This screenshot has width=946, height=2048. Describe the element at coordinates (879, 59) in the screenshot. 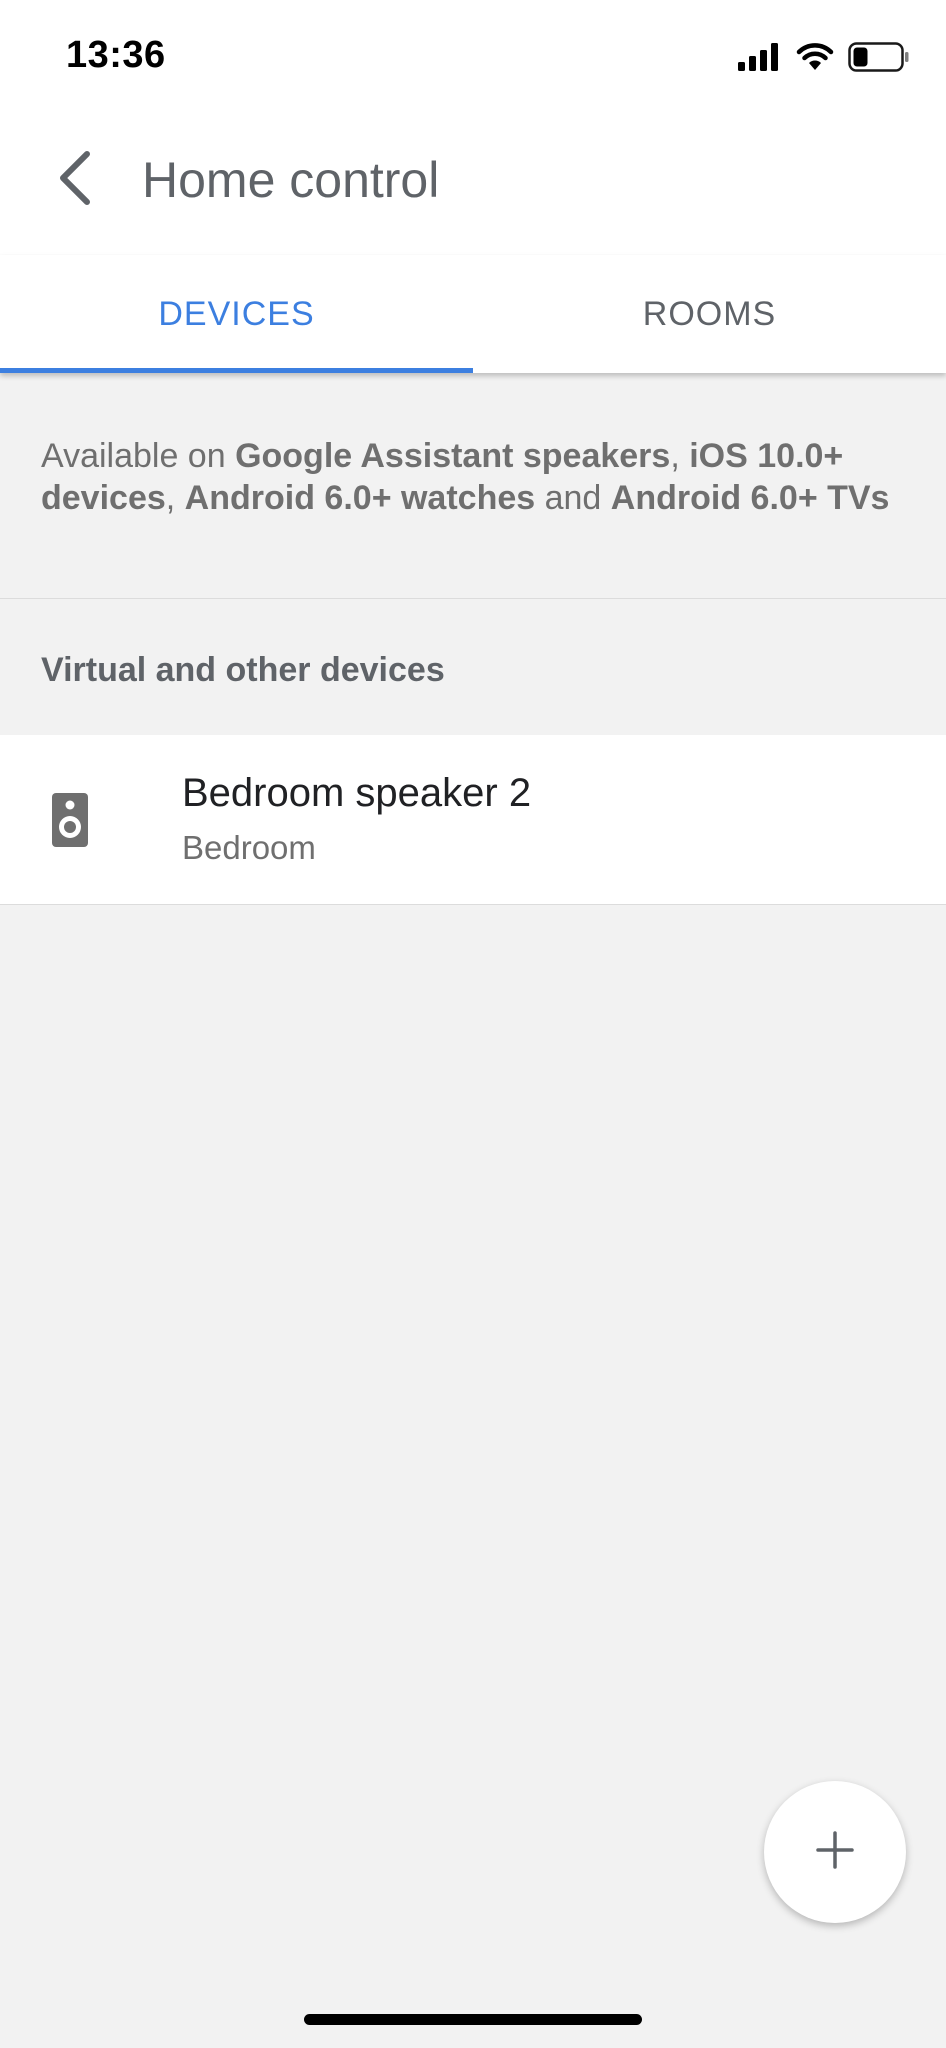

I see `battery-icon` at that location.